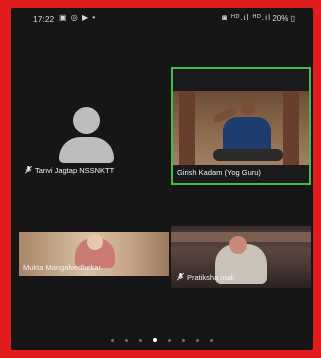 The width and height of the screenshot is (321, 358). What do you see at coordinates (248, 155) in the screenshot?
I see `person-legs` at bounding box center [248, 155].